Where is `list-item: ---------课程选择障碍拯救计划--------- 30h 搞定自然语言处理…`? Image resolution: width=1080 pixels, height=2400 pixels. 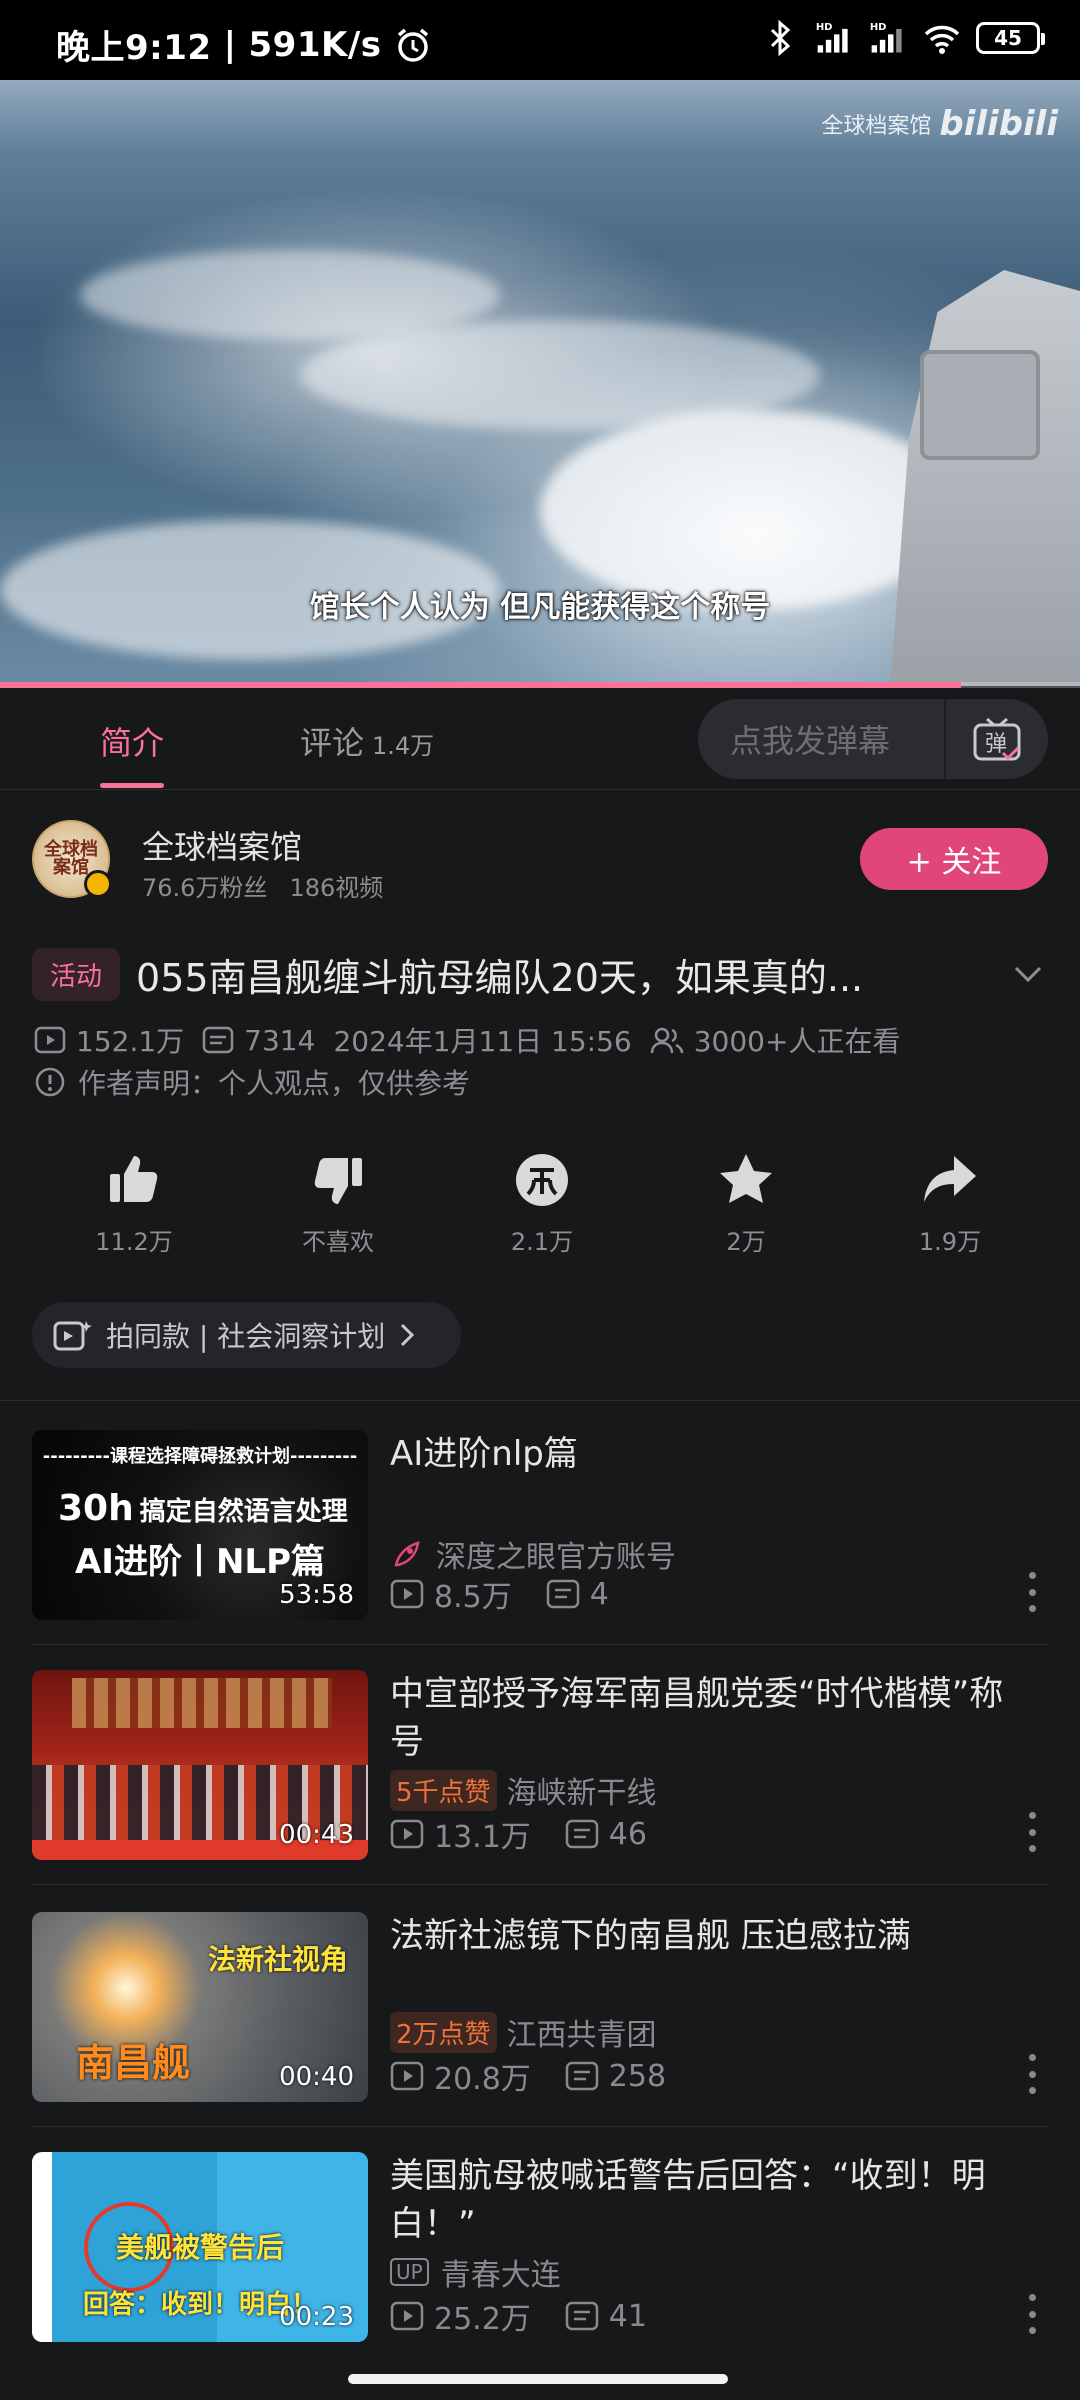
list-item: ---------课程选择障碍拯救计划--------- 30h 搞定自然语言处理… is located at coordinates (540, 1525).